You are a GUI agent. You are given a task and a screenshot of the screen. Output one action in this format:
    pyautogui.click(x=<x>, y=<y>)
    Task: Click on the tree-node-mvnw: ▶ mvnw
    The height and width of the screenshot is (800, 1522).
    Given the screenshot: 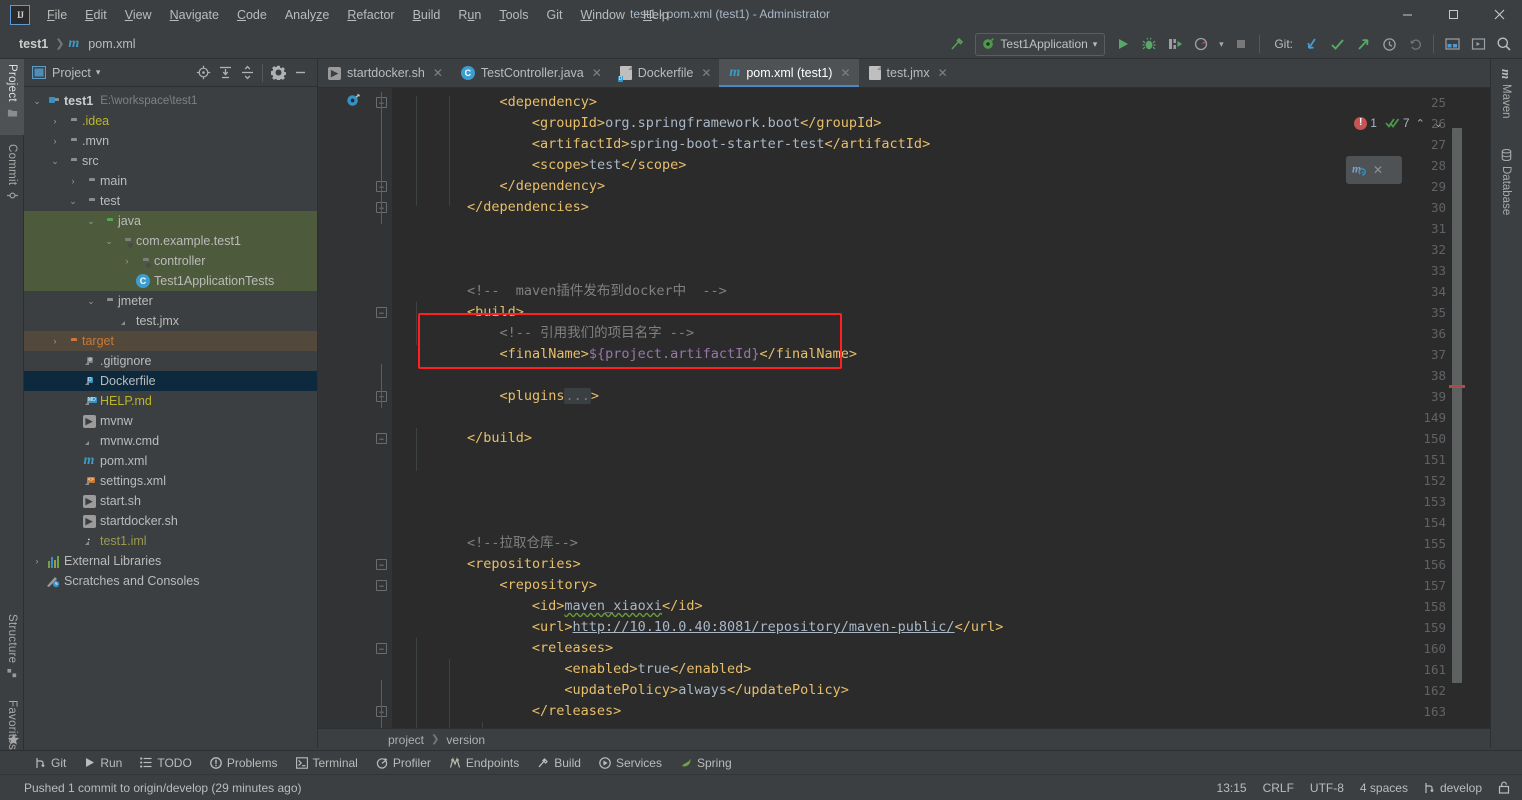 What is the action you would take?
    pyautogui.click(x=170, y=421)
    